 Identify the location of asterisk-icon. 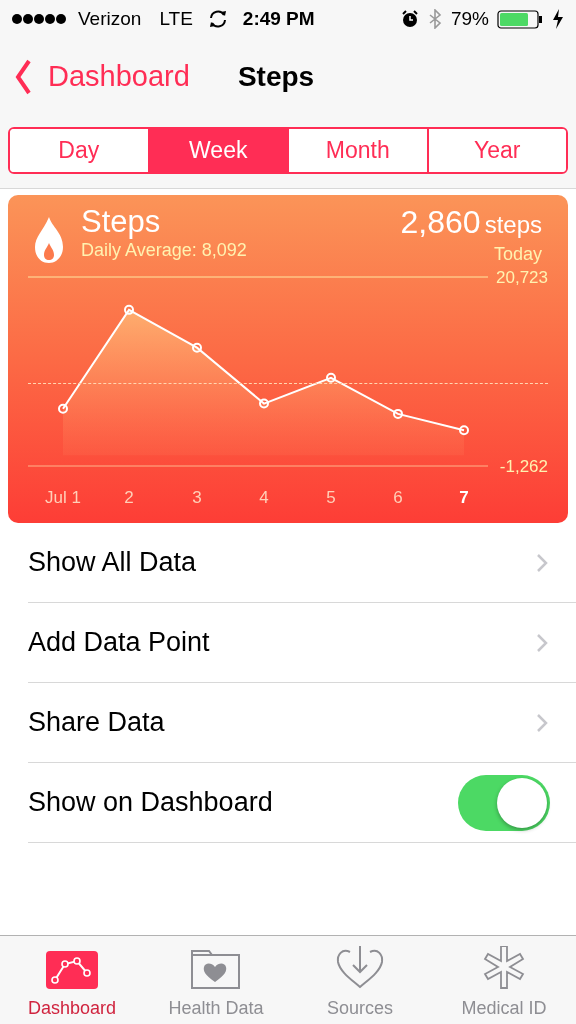
(504, 967).